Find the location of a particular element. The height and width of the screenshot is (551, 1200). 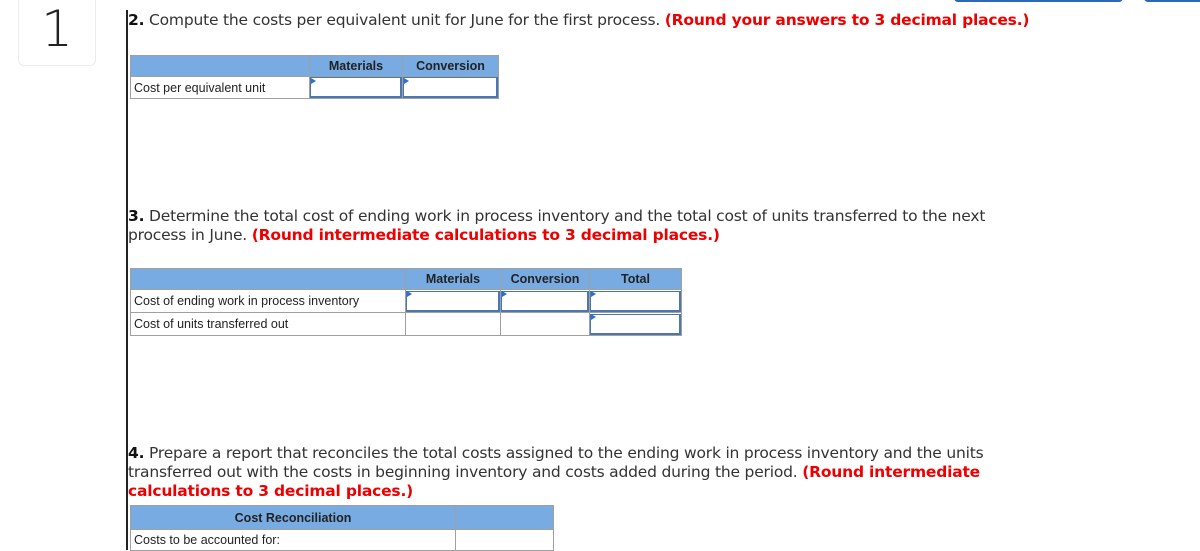

header-total: Total is located at coordinates (635, 279).